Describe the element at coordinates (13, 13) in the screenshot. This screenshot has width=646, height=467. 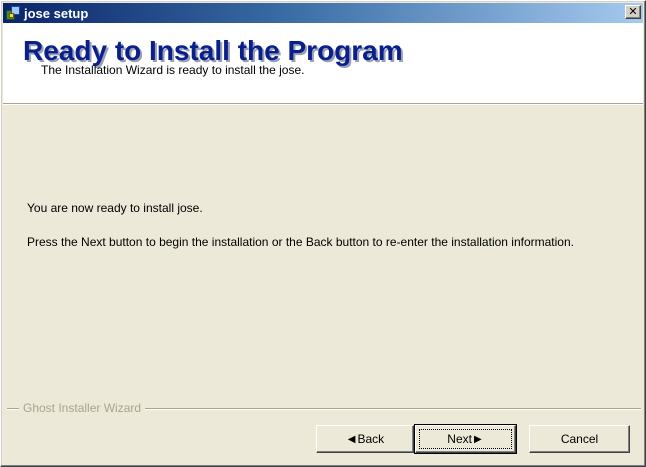
I see `setup-app-icon` at that location.